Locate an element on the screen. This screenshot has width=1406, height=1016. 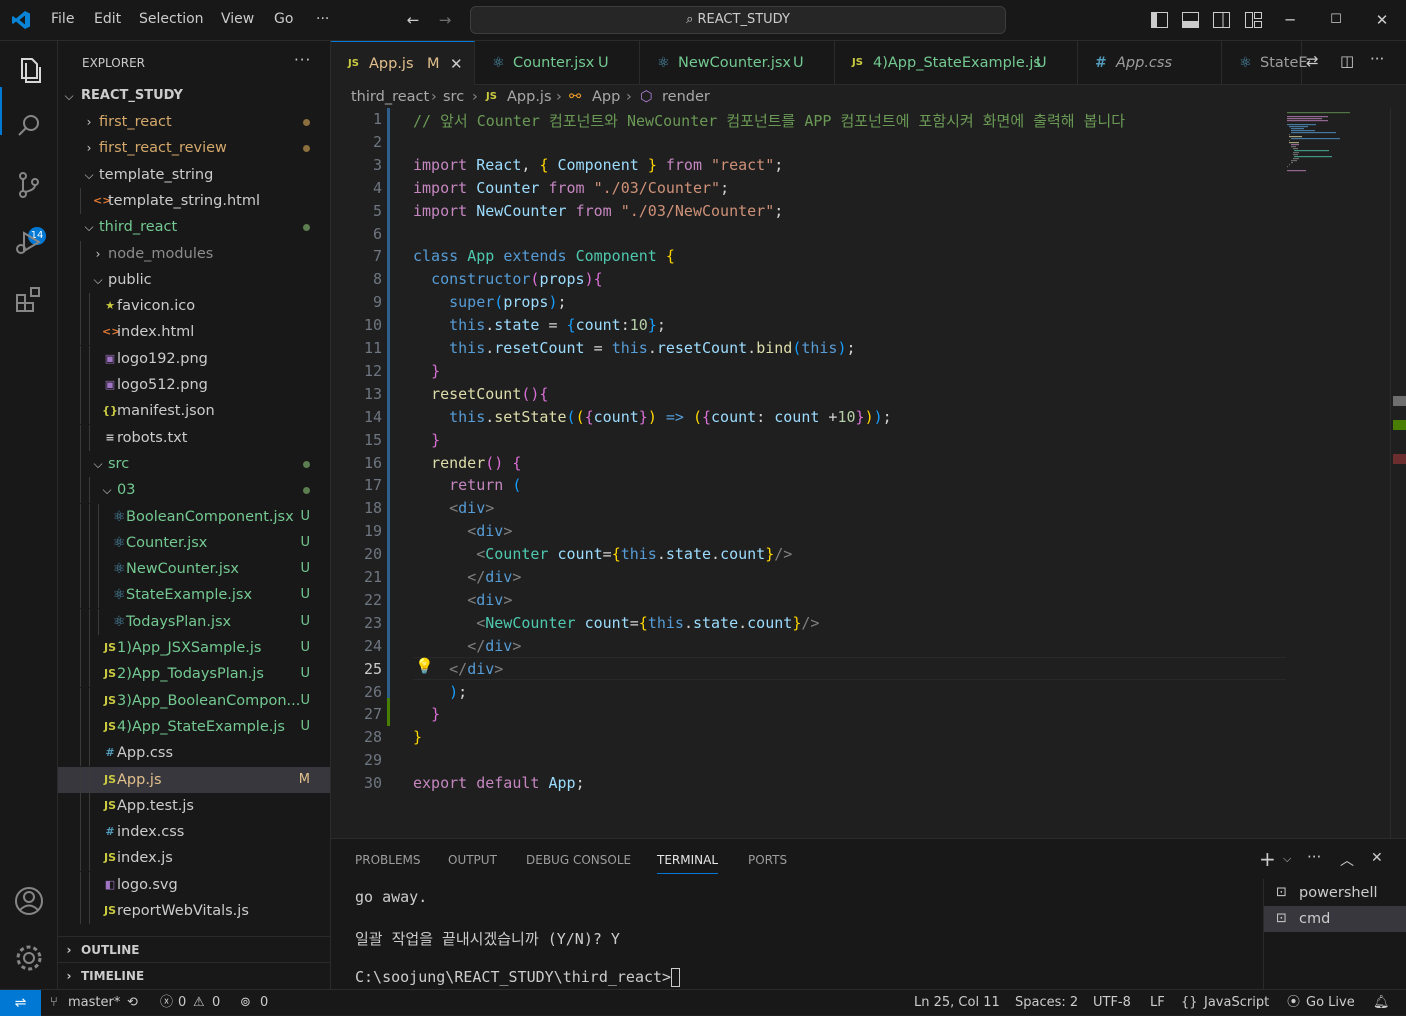
vscode-logo-icon is located at coordinates (21, 20).